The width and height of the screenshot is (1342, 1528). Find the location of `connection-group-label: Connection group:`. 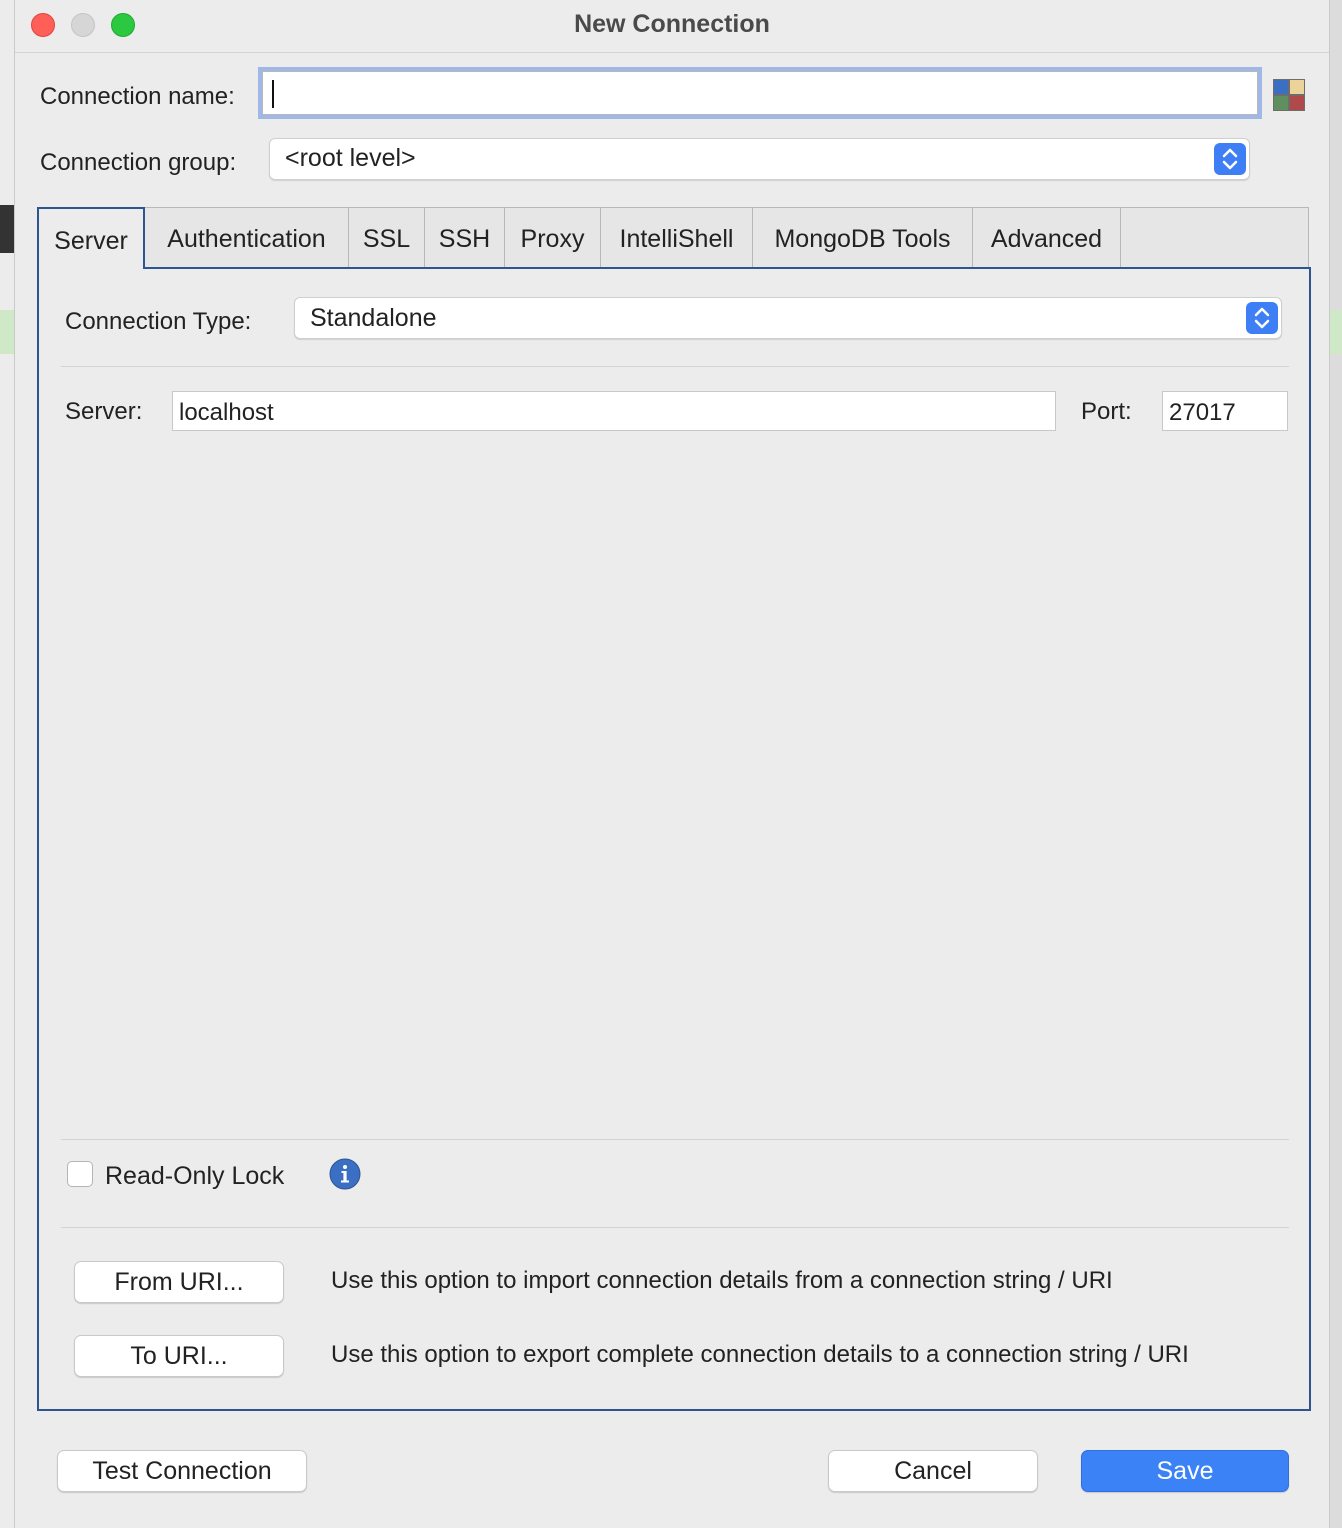

connection-group-label: Connection group: is located at coordinates (138, 162).